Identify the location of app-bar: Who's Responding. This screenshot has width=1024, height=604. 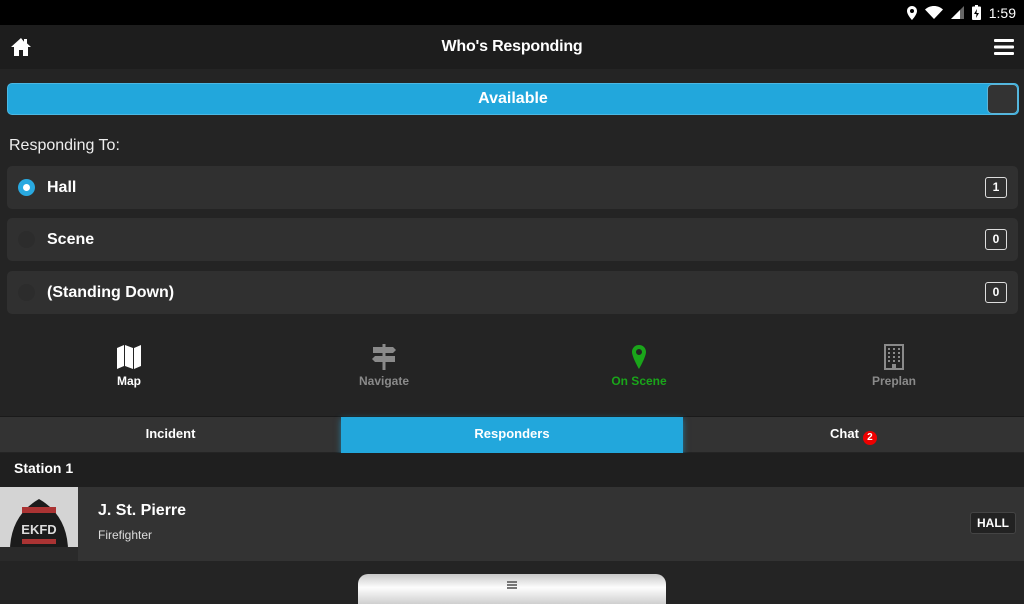
(512, 47).